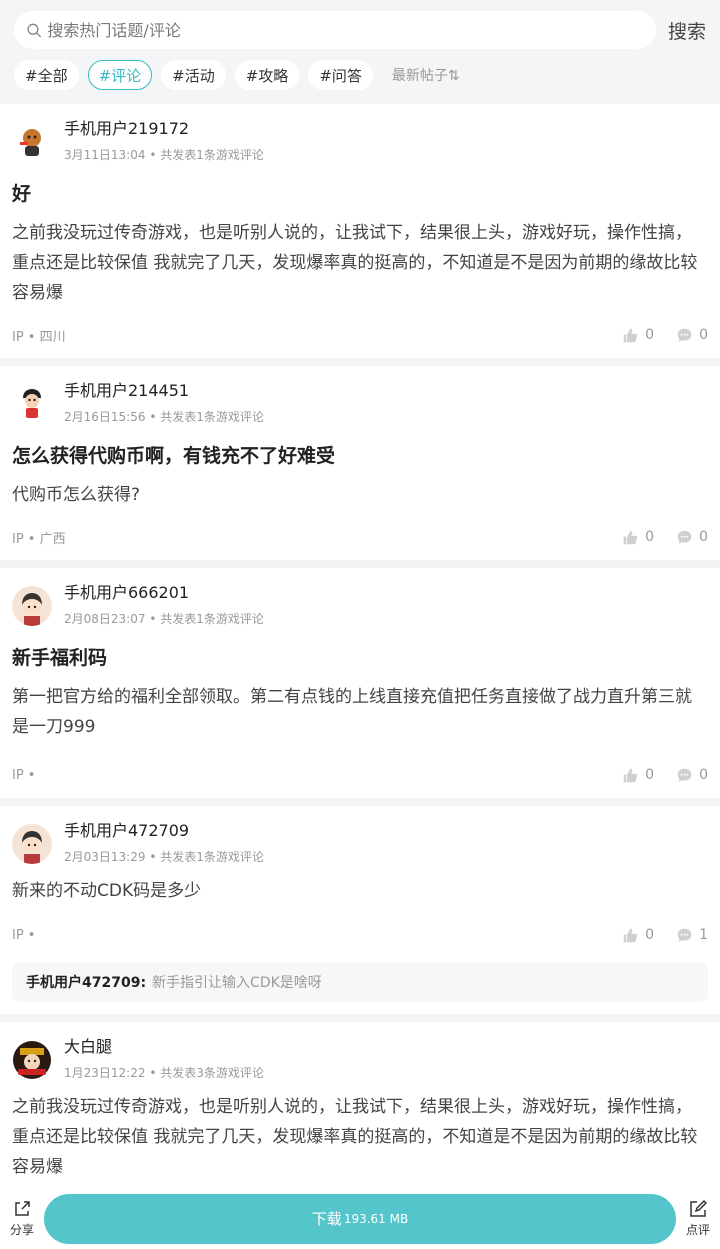 Image resolution: width=720 pixels, height=1249 pixels. Describe the element at coordinates (360, 982) in the screenshot. I see `reply-preview: 手机用户472709: 新手指引让输入CDK是啥呀` at that location.